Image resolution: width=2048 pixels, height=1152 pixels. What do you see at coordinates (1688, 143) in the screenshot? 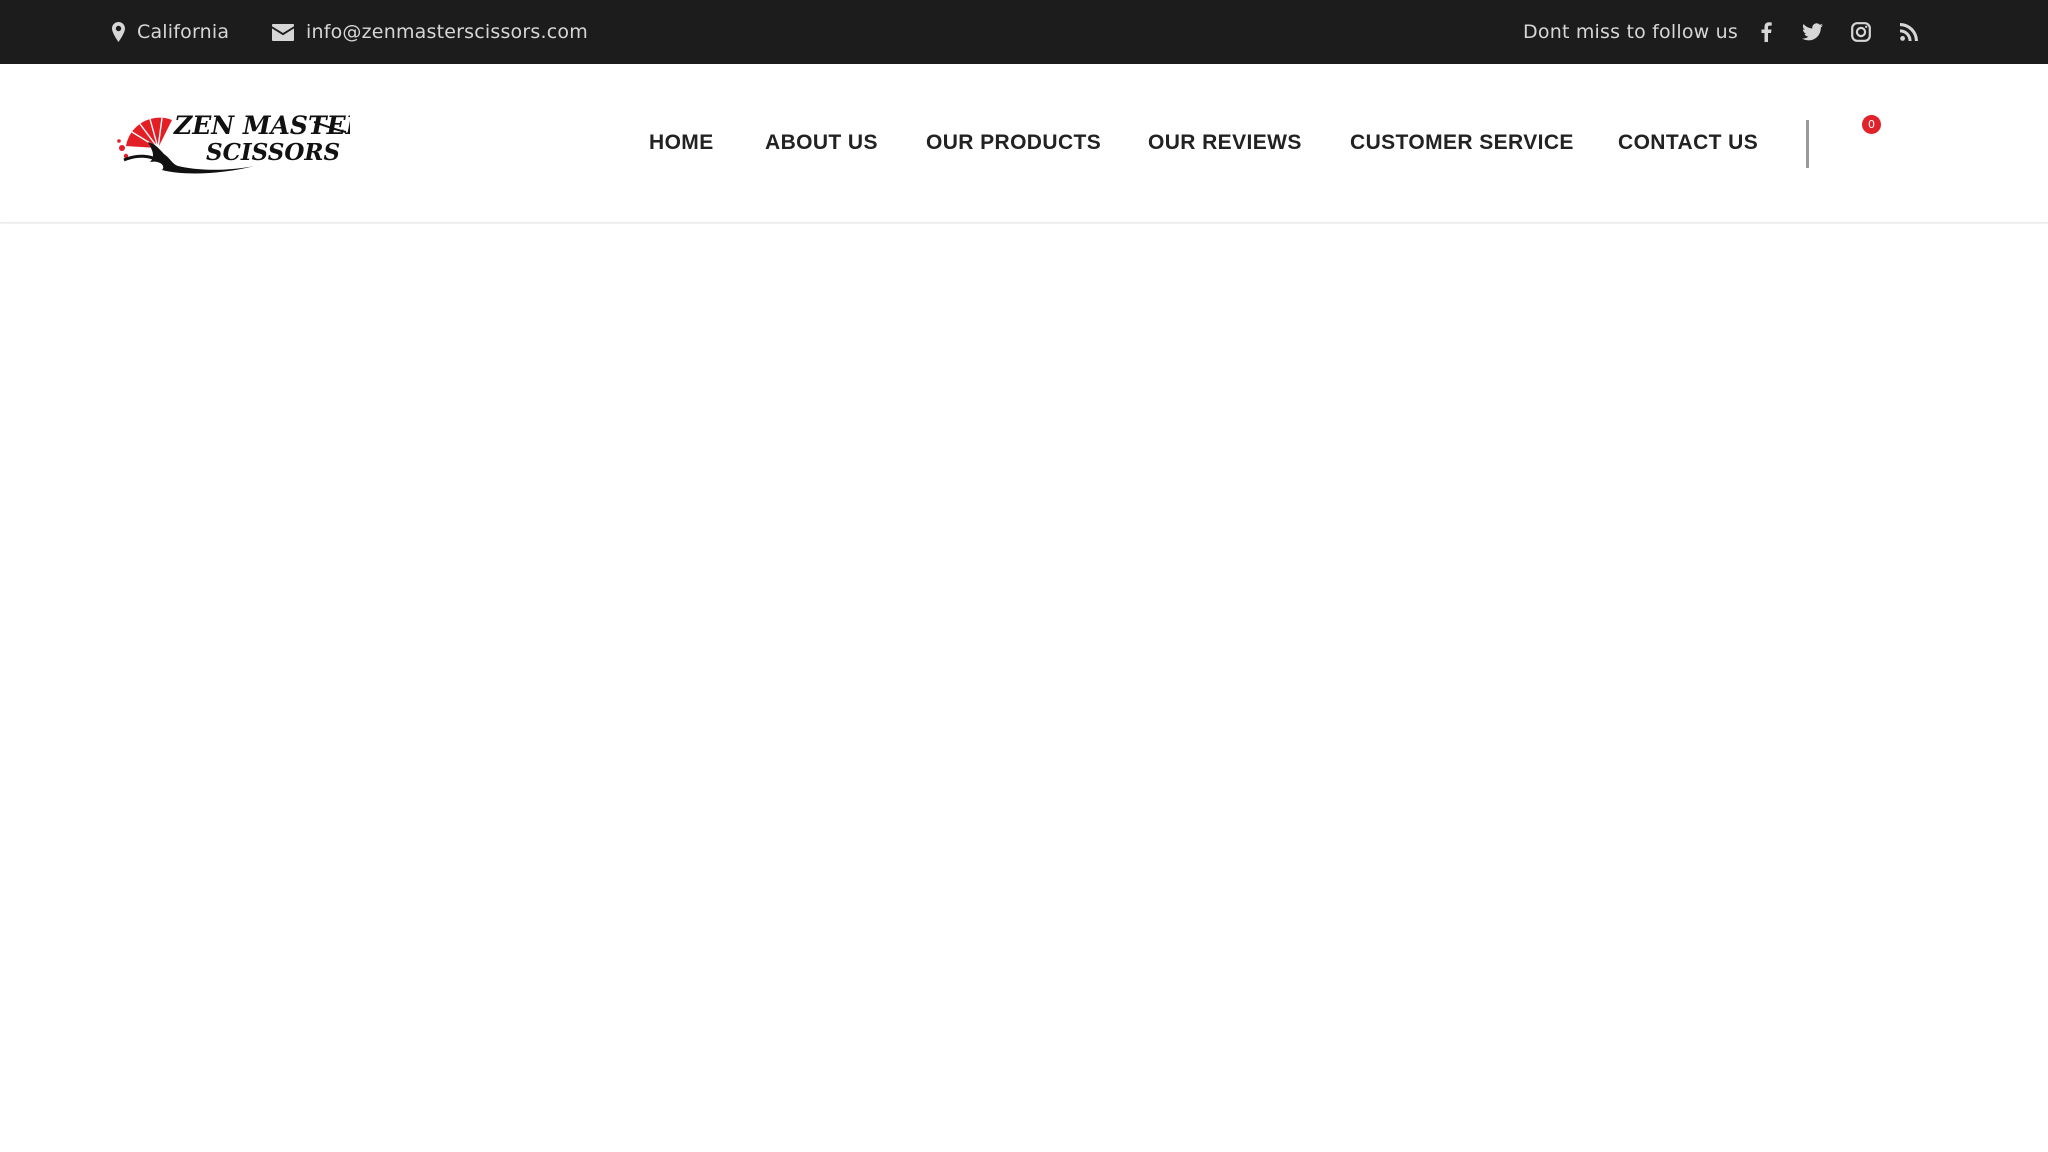
I see `nav-contact-us: CONTACT US` at bounding box center [1688, 143].